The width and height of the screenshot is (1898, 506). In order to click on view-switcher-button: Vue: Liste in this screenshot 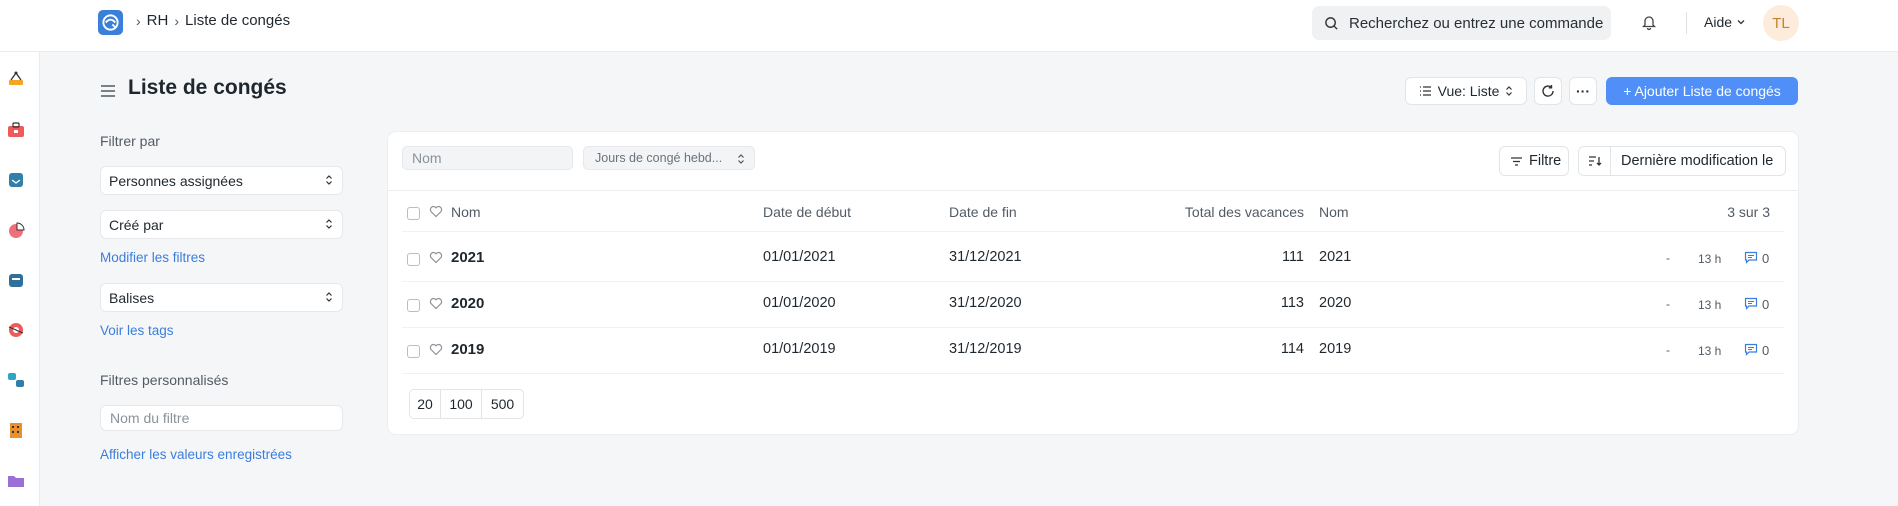, I will do `click(1466, 91)`.